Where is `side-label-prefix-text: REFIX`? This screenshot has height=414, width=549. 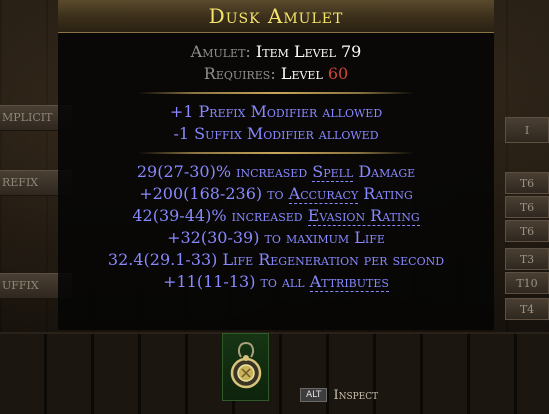 side-label-prefix-text: REFIX is located at coordinates (20, 182).